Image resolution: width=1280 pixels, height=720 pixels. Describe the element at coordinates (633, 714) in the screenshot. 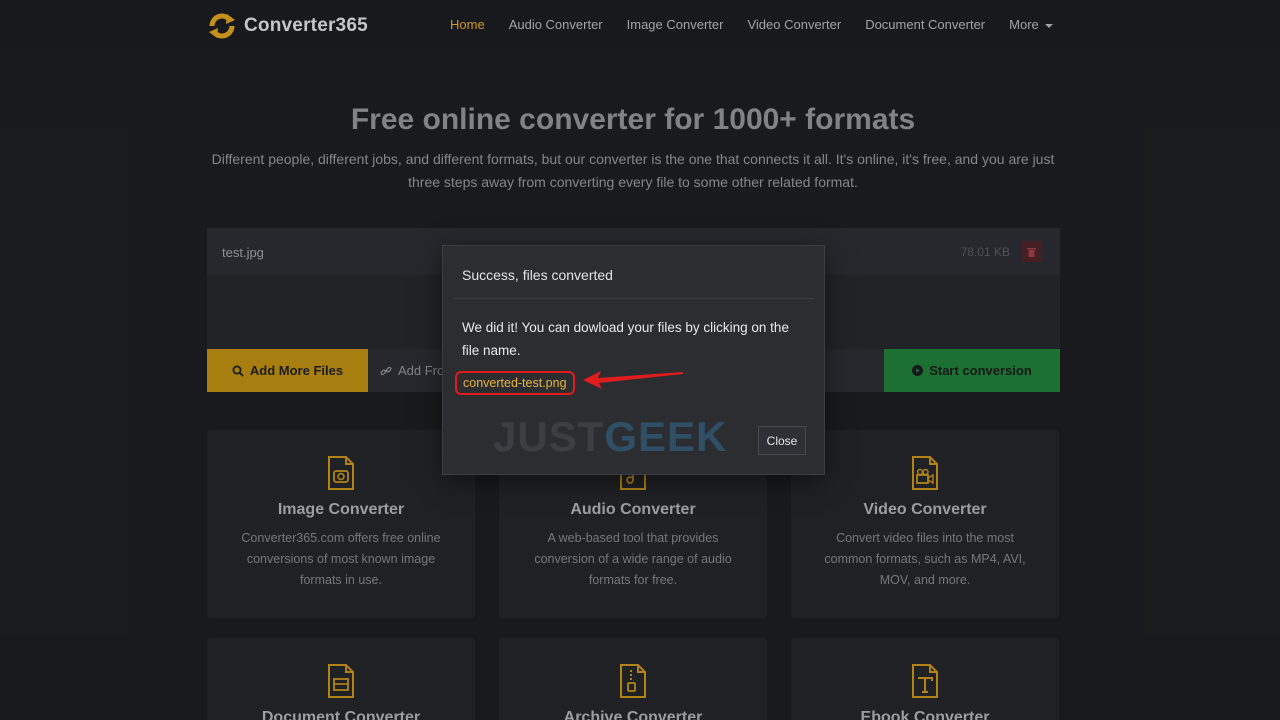

I see `card-title: Archive Converter` at that location.